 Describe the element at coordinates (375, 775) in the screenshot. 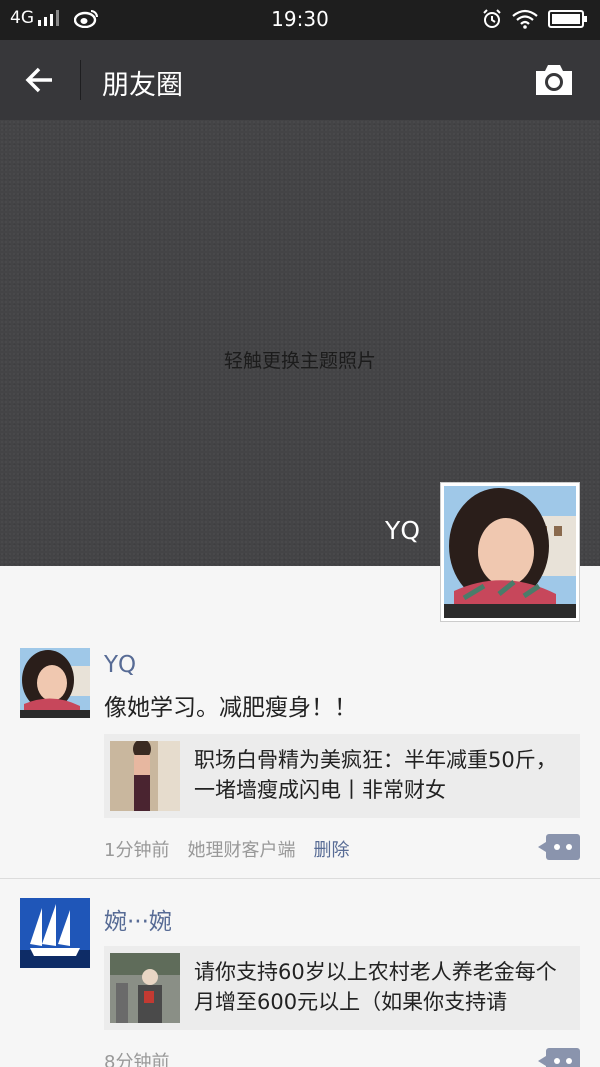

I see `link-title: 职场白骨精为美疯狂：半年减重50斤，一堵墙瘦成闪电丨非常财女` at that location.